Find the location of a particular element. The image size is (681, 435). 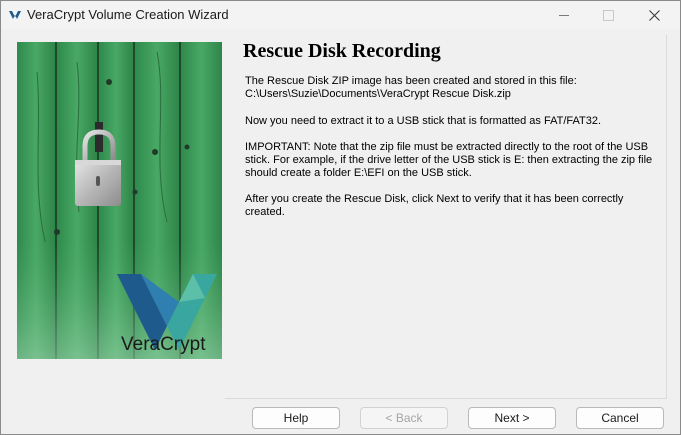

next-button: Next > is located at coordinates (512, 418).